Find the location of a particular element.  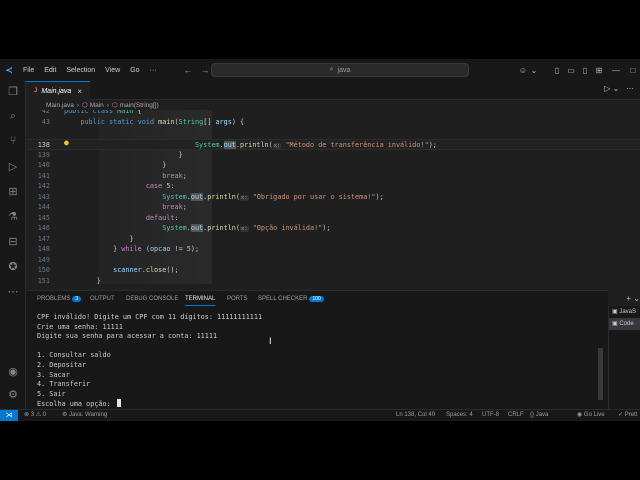

menu-more: ··· is located at coordinates (153, 70).